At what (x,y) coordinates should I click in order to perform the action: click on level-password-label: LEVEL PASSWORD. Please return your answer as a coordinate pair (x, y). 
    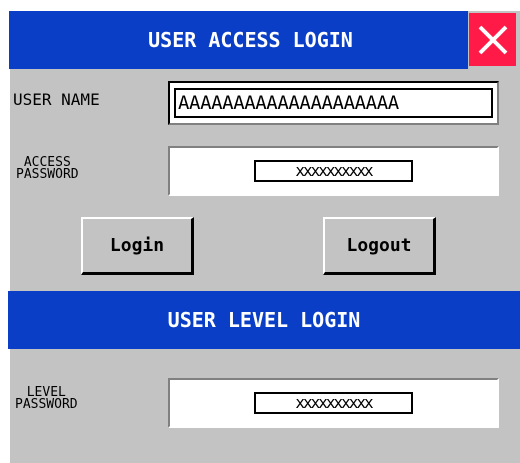
    Looking at the image, I should click on (46, 399).